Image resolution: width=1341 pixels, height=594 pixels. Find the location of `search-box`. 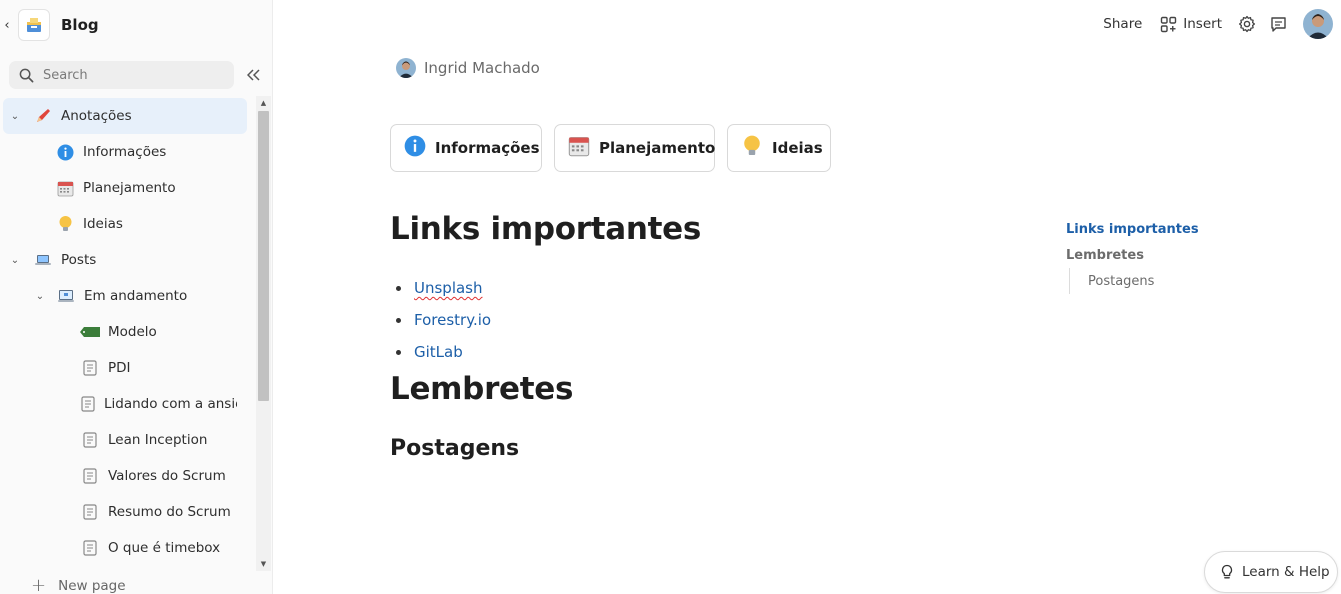

search-box is located at coordinates (121, 75).